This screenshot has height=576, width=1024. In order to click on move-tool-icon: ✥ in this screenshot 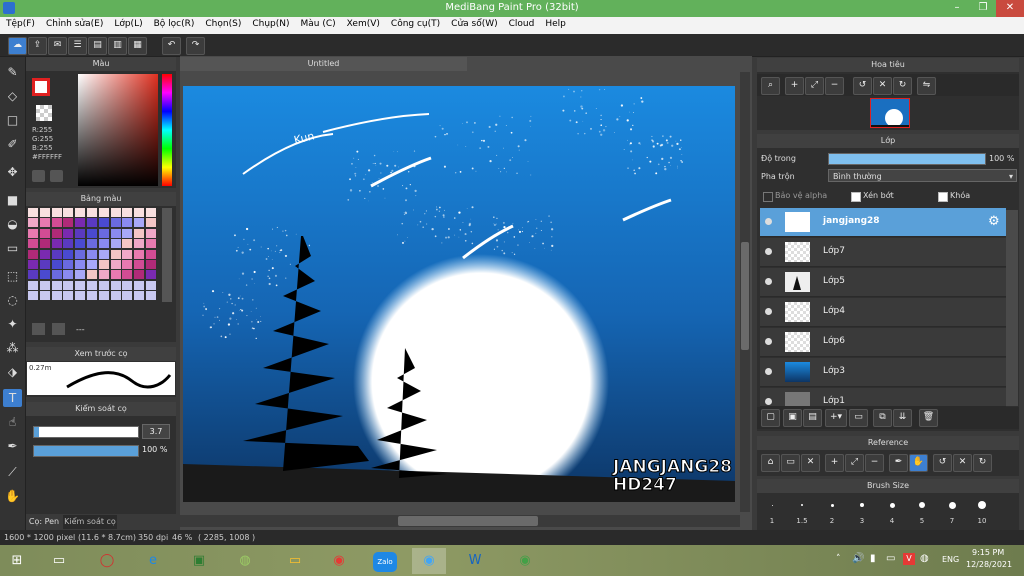, I will do `click(12, 172)`.